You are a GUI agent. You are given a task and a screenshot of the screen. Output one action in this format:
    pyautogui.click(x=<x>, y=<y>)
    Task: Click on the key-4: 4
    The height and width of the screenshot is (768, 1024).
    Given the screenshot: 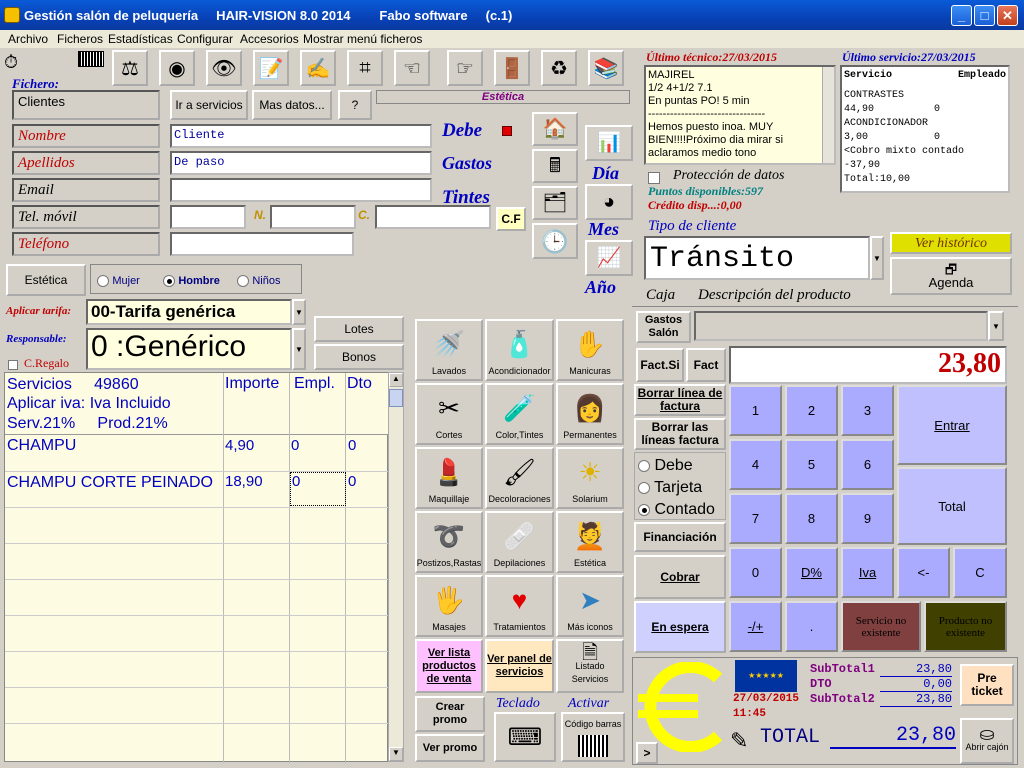 What is the action you would take?
    pyautogui.click(x=755, y=464)
    